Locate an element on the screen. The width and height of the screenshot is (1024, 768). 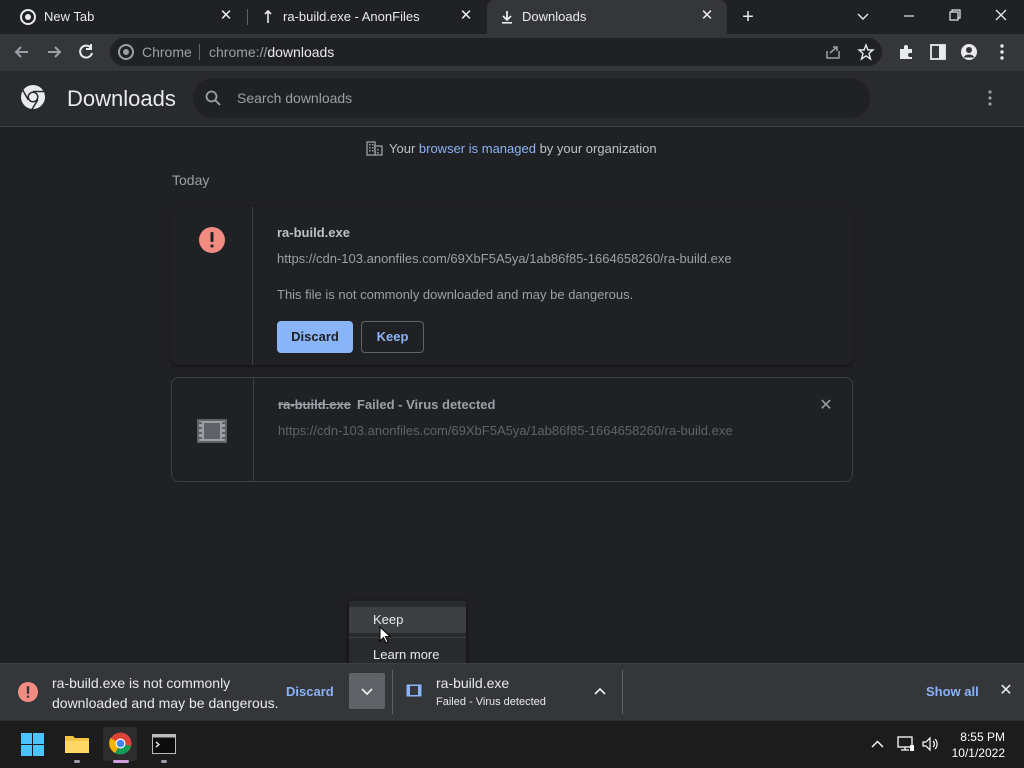
page-title: Downloads is located at coordinates (121, 98).